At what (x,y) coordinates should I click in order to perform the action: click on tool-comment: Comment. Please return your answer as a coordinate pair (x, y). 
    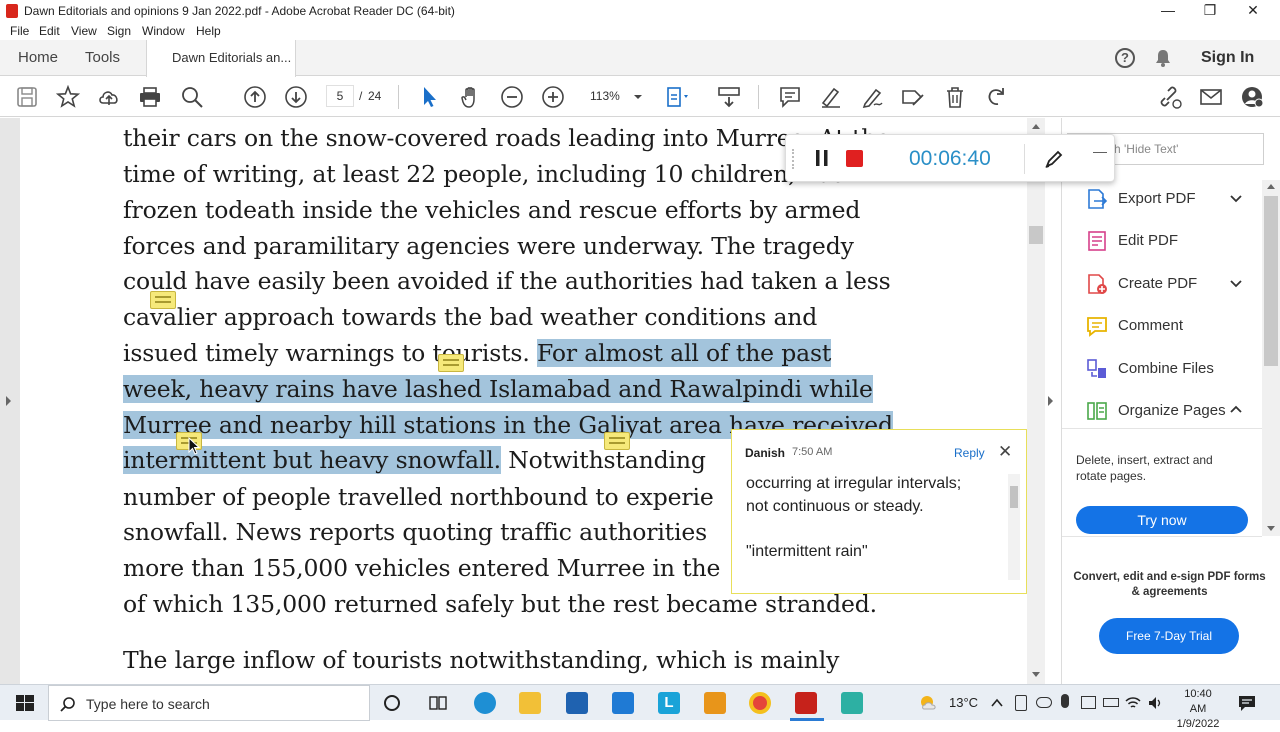
    Looking at the image, I should click on (1176, 326).